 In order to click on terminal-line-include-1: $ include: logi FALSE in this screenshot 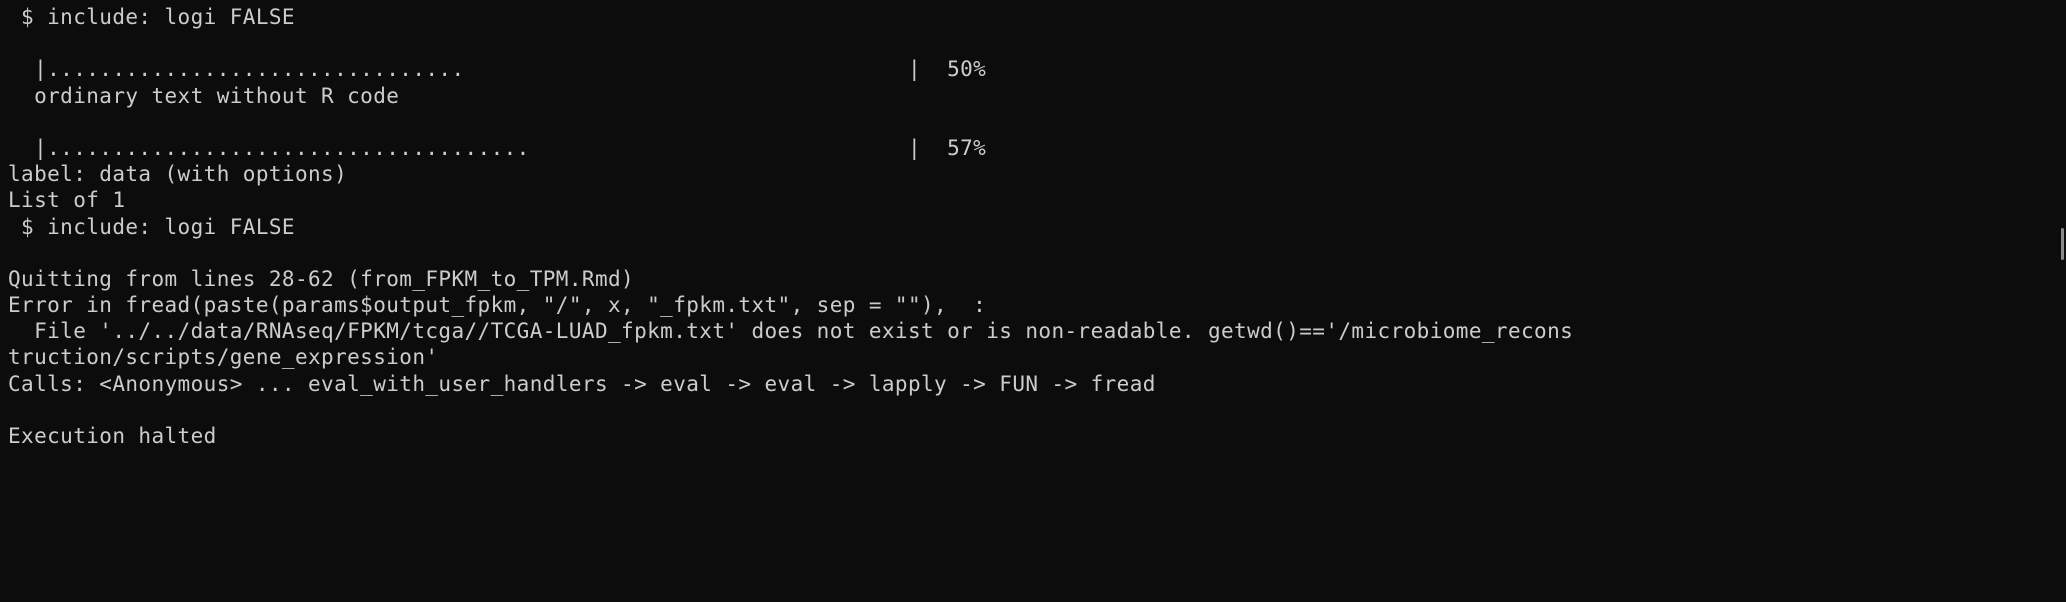, I will do `click(151, 17)`.